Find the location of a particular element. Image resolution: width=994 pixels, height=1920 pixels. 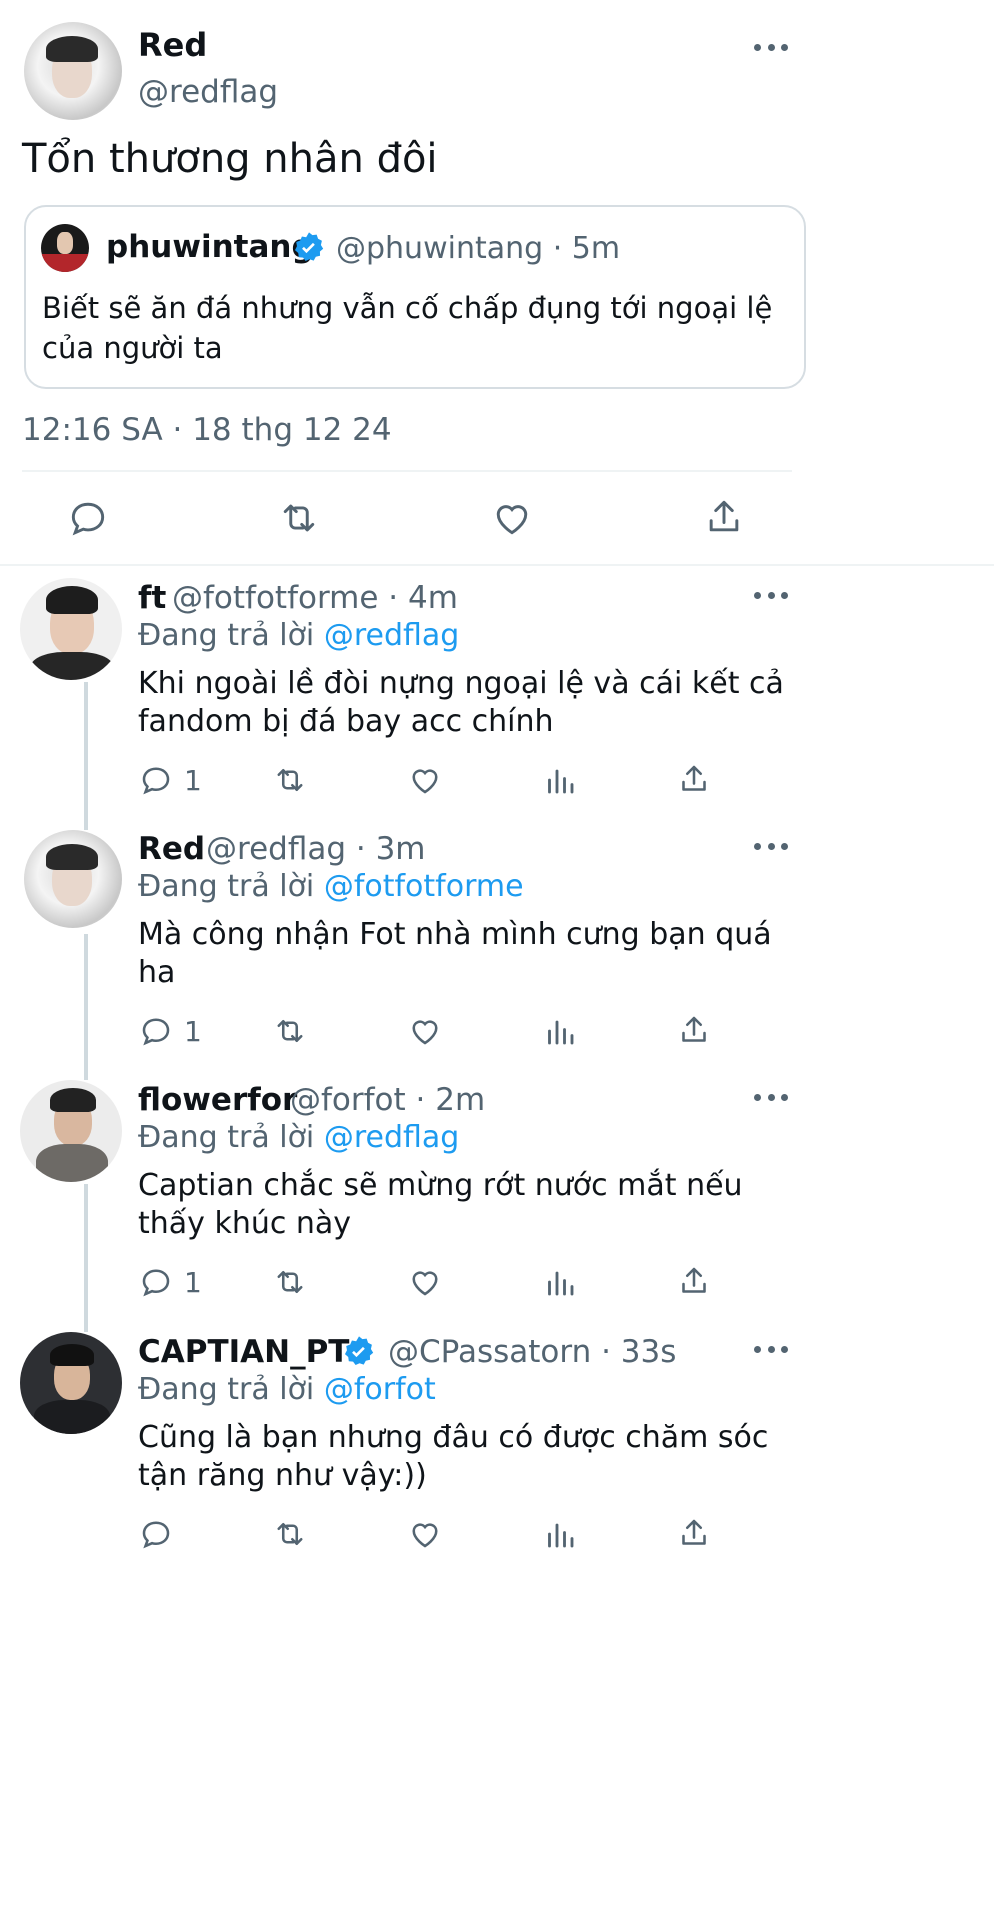

quoted-handle-time: @phuwintang · 5m is located at coordinates (478, 248).